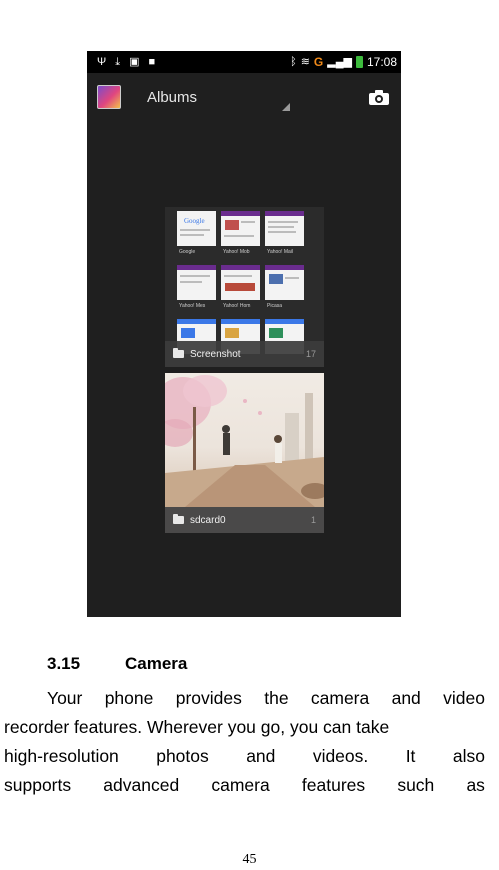 This screenshot has height=870, width=499. Describe the element at coordinates (244, 97) in the screenshot. I see `action-bar: Albums` at that location.